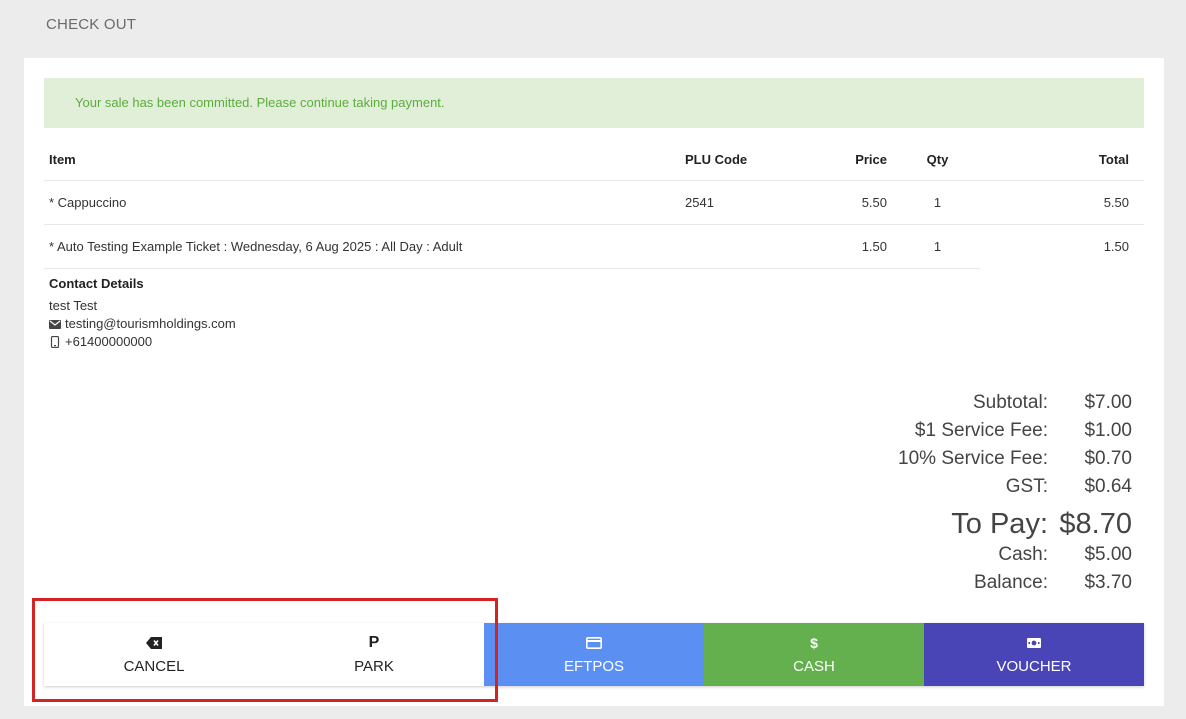  What do you see at coordinates (849, 201) in the screenshot?
I see `item-price: 5.50` at bounding box center [849, 201].